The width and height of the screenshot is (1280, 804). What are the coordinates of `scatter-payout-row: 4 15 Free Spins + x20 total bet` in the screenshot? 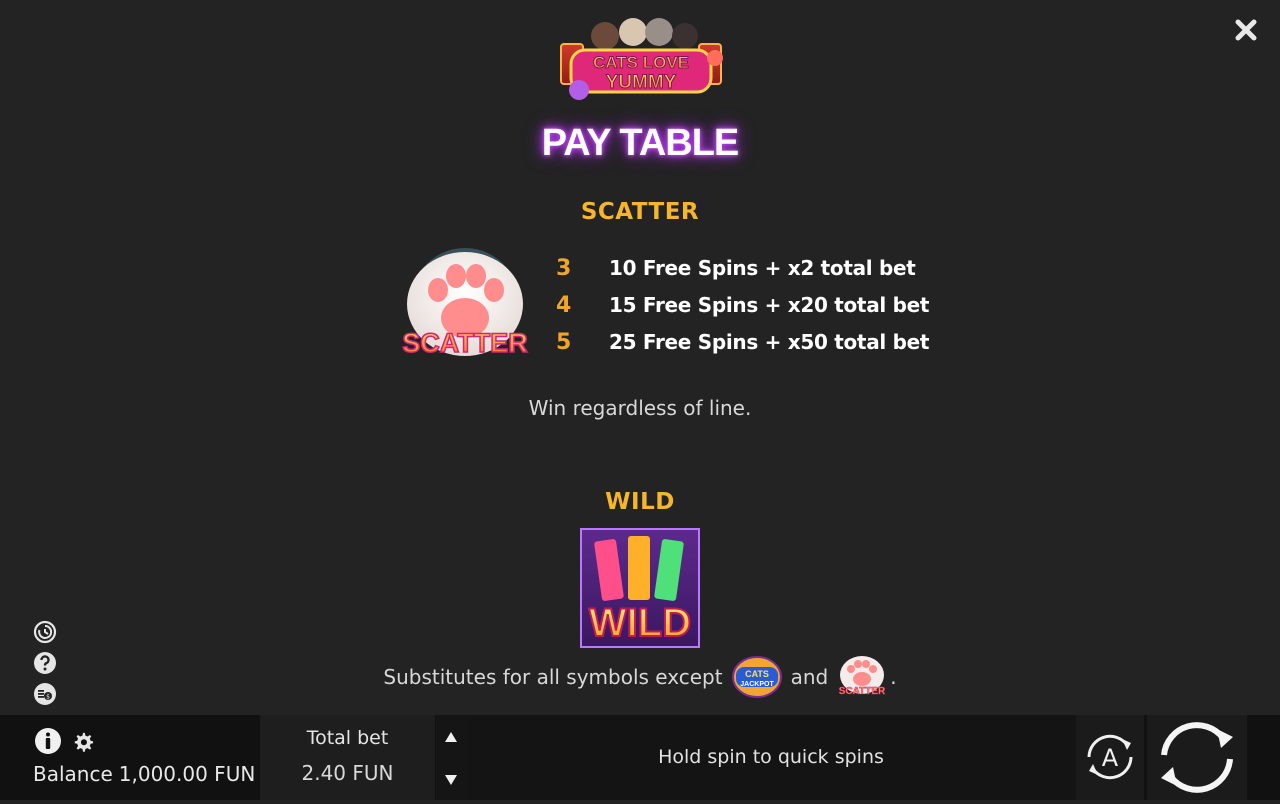 It's located at (742, 305).